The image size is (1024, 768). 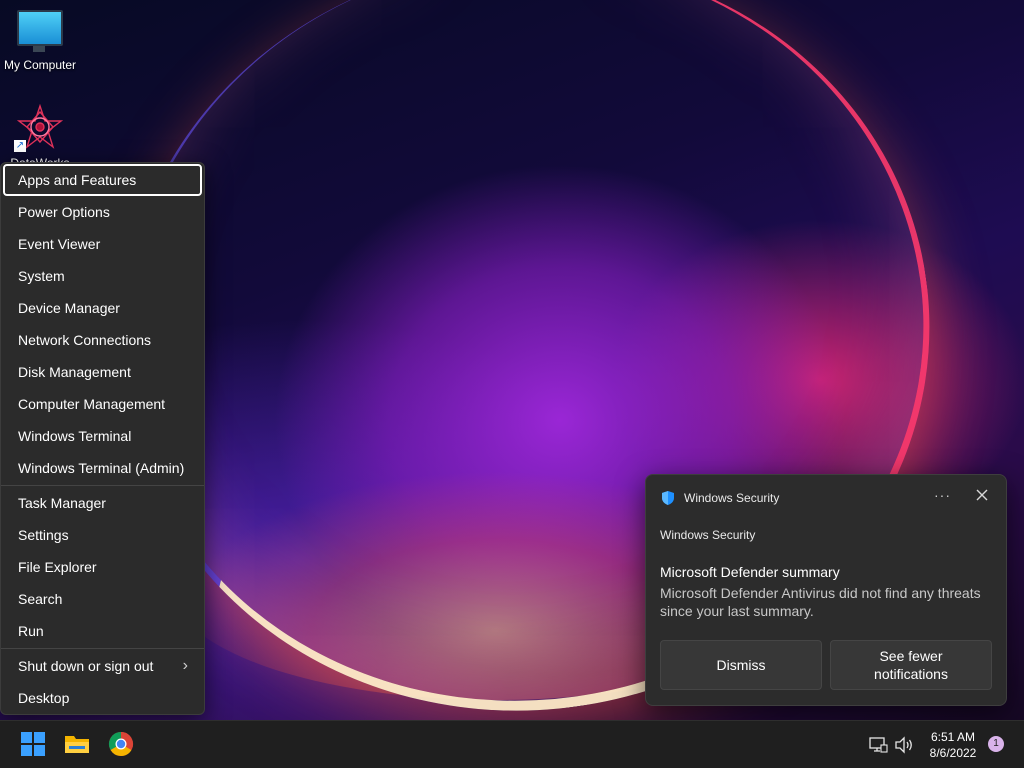 I want to click on menu-item-label: Desktop, so click(x=44, y=698).